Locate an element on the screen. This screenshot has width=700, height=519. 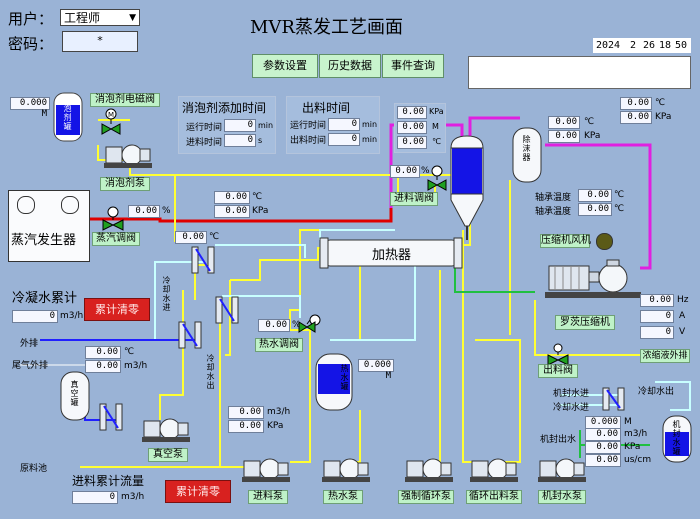
message-box is located at coordinates (579, 72).